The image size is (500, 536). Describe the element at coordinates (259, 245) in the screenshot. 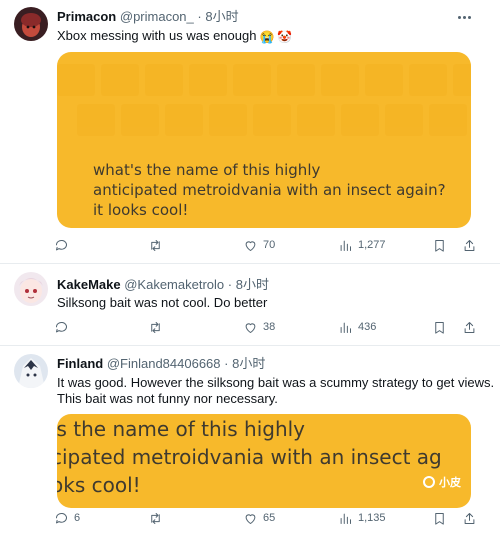

I see `like-button: 70` at that location.